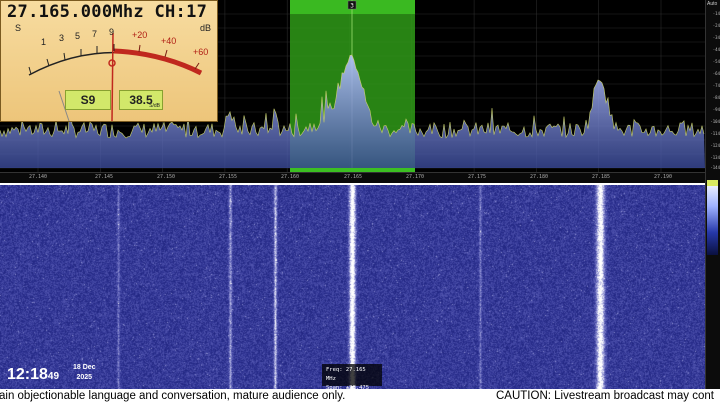  Describe the element at coordinates (605, 396) in the screenshot. I see `ticker-text-right: CAUTION: Livestream broadcast may cont` at that location.